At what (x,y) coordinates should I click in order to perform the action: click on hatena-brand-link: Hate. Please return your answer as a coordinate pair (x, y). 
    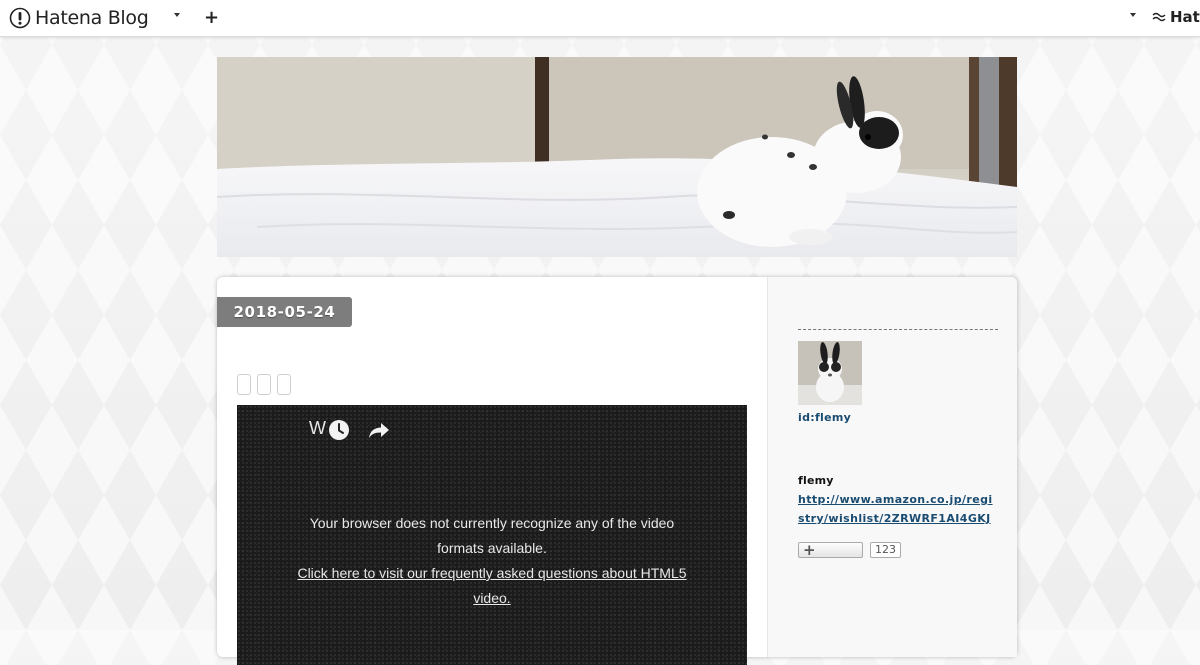
    Looking at the image, I should click on (1176, 17).